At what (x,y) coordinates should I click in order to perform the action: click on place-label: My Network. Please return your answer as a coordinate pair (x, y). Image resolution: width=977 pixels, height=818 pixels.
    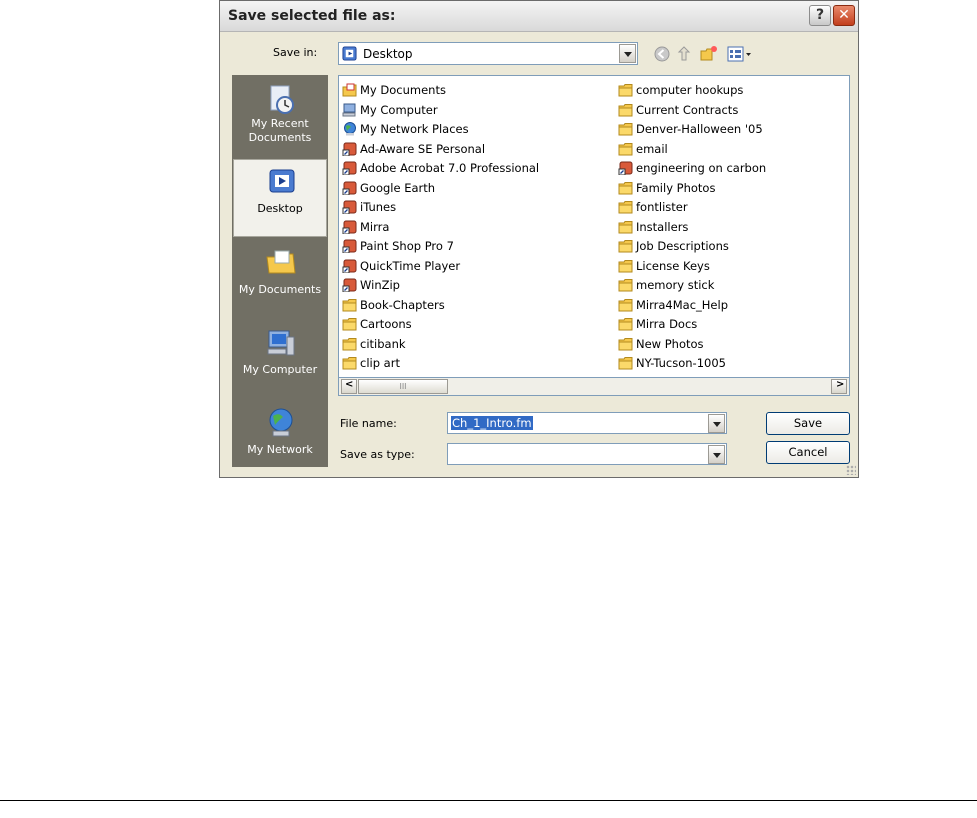
    Looking at the image, I should click on (280, 449).